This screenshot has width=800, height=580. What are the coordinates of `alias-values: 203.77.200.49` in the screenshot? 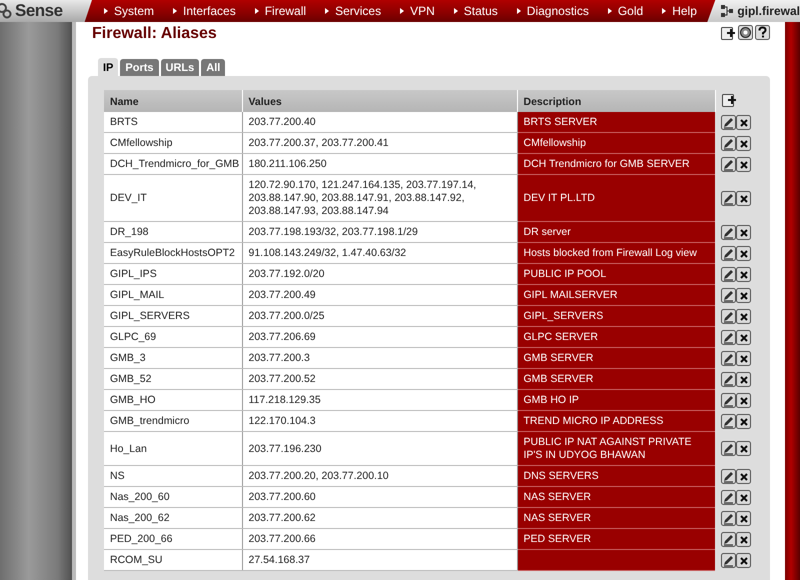 It's located at (282, 295).